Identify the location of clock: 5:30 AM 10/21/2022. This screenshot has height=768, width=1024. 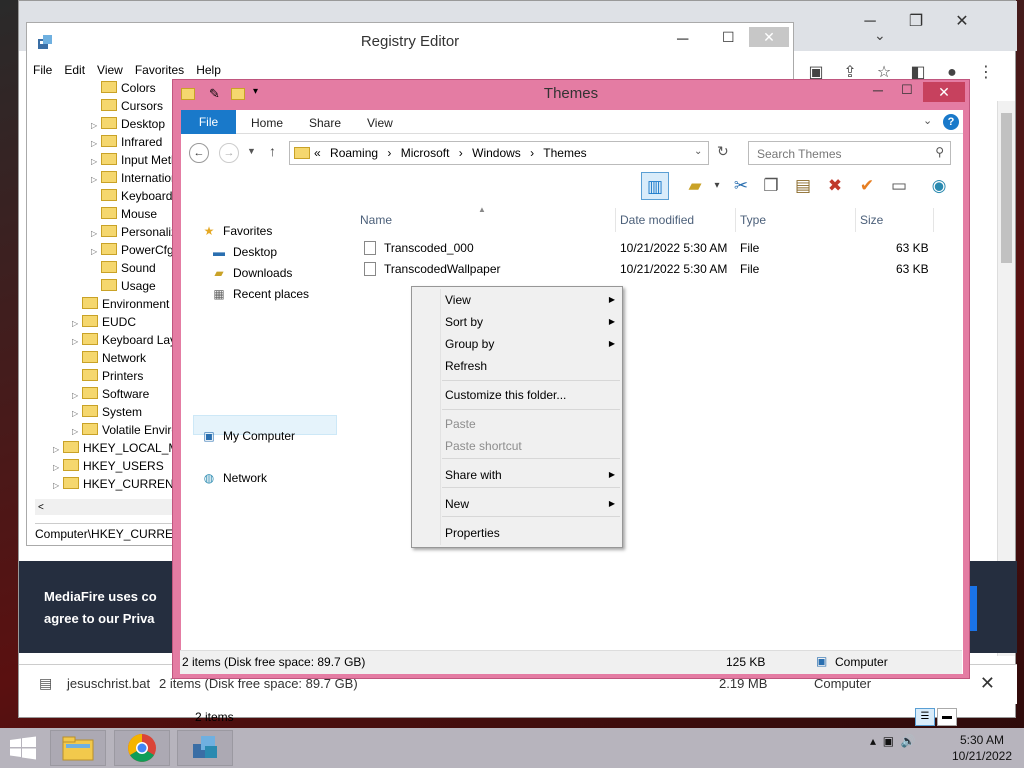
(982, 748).